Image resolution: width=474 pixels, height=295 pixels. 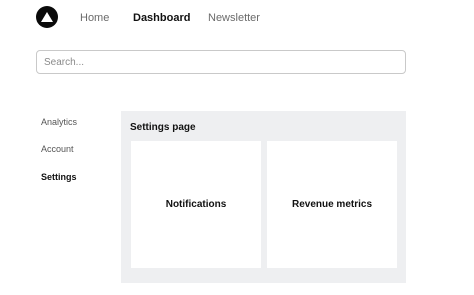 I want to click on search-input, so click(x=221, y=62).